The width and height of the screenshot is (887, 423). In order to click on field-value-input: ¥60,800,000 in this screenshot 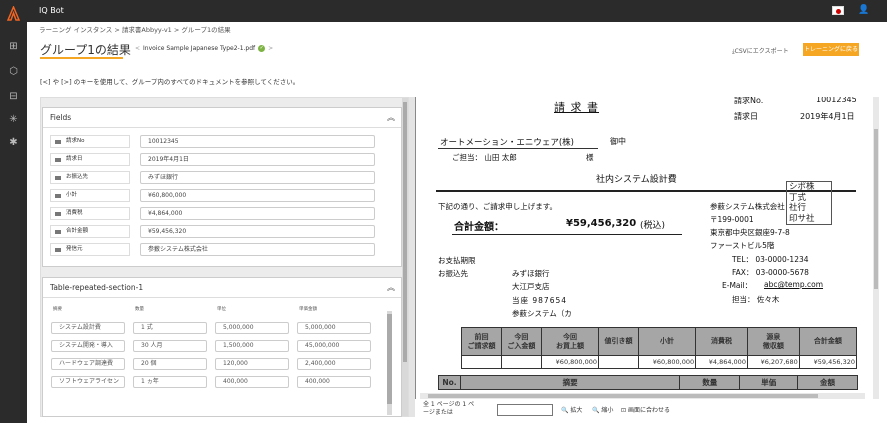, I will do `click(257, 195)`.